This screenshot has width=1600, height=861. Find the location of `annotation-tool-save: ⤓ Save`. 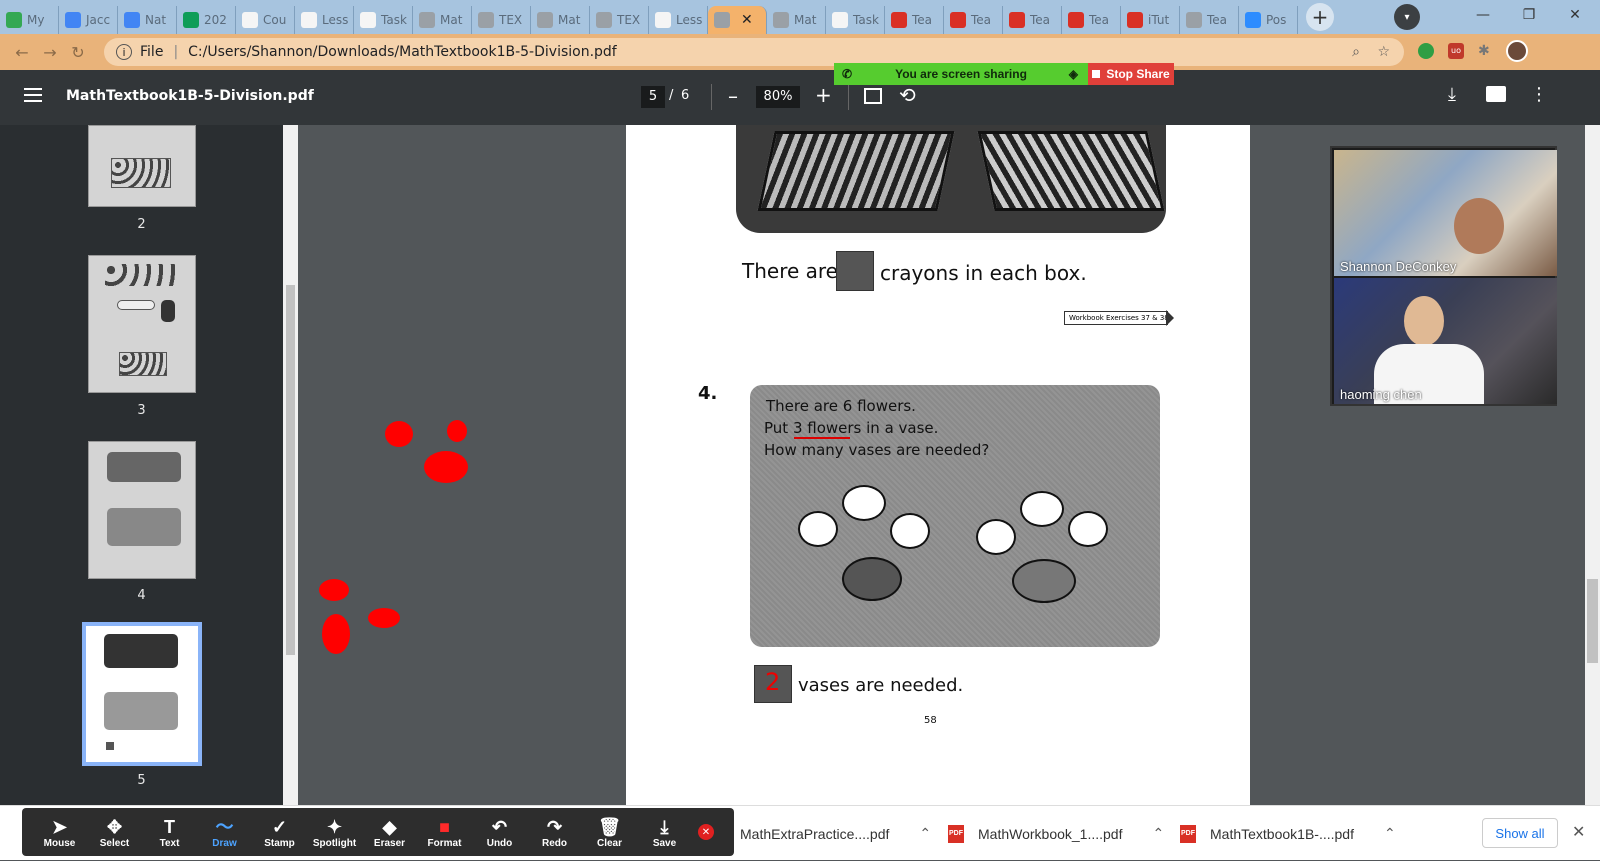

annotation-tool-save: ⤓ Save is located at coordinates (664, 832).